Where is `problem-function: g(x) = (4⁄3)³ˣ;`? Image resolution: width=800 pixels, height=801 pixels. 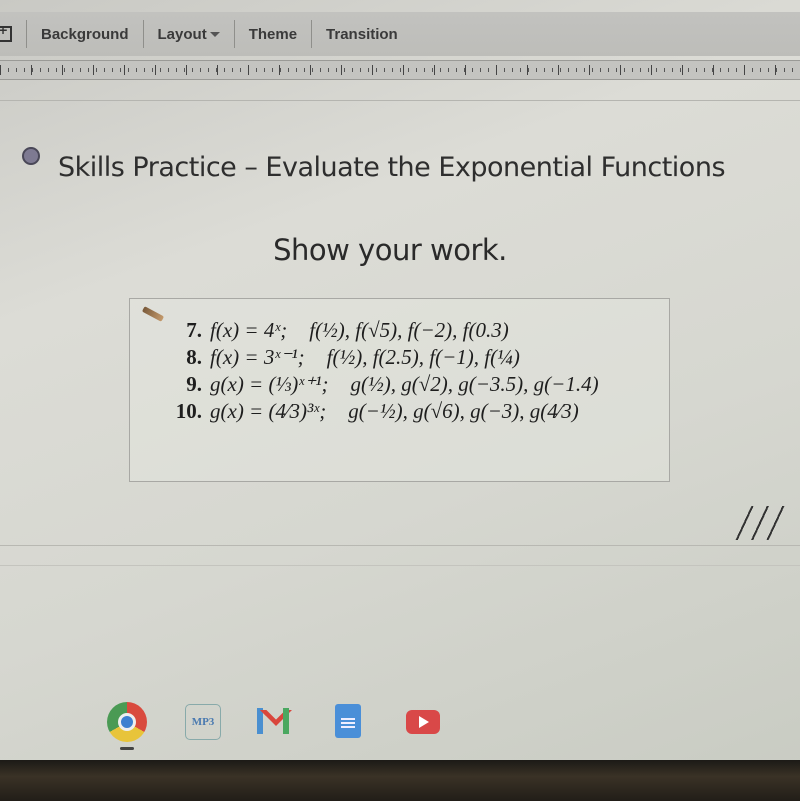 problem-function: g(x) = (4⁄3)³ˣ; is located at coordinates (268, 411).